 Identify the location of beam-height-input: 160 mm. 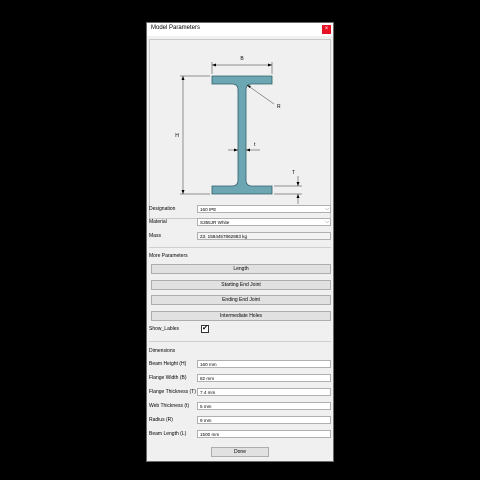
(264, 364).